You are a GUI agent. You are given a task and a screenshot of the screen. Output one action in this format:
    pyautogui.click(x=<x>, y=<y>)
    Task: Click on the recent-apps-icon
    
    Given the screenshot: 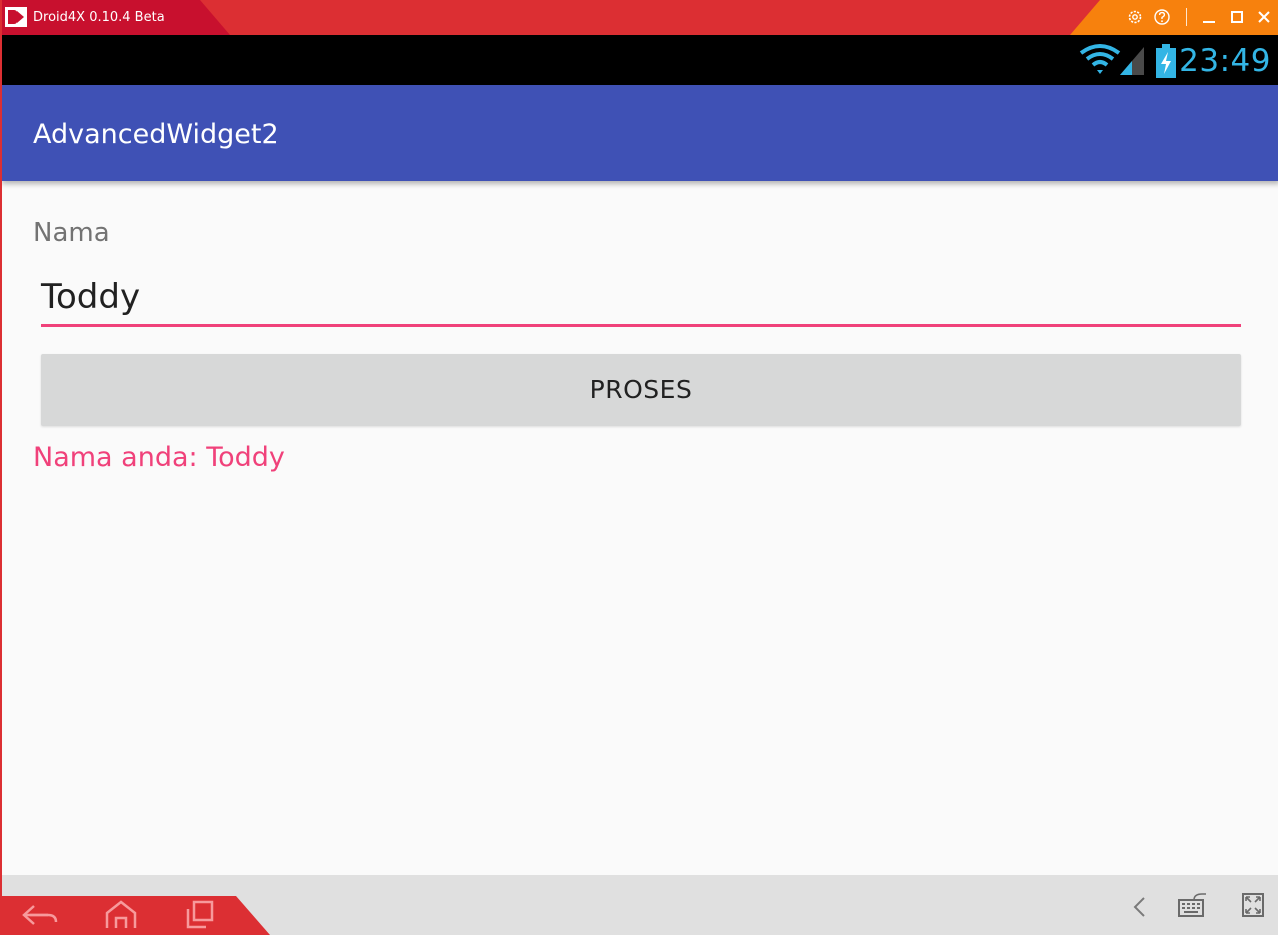 What is the action you would take?
    pyautogui.click(x=200, y=915)
    